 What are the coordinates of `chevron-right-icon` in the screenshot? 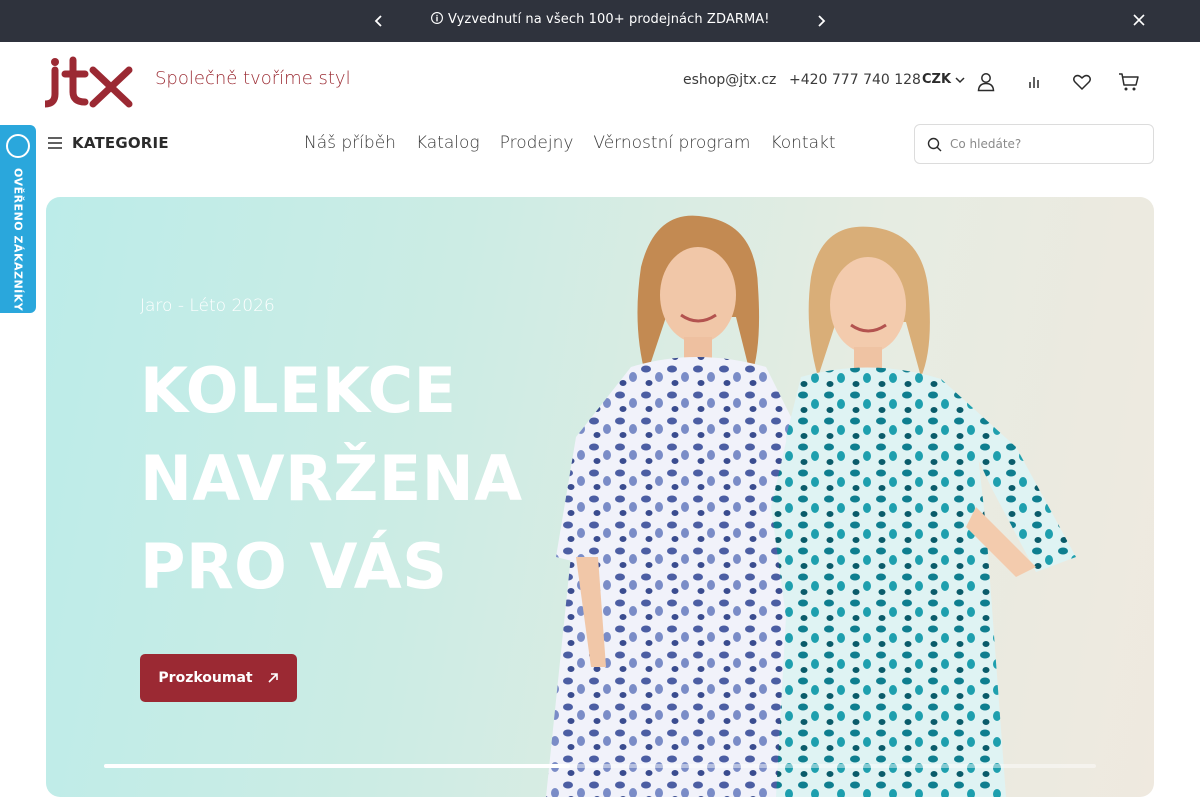 It's located at (821, 21).